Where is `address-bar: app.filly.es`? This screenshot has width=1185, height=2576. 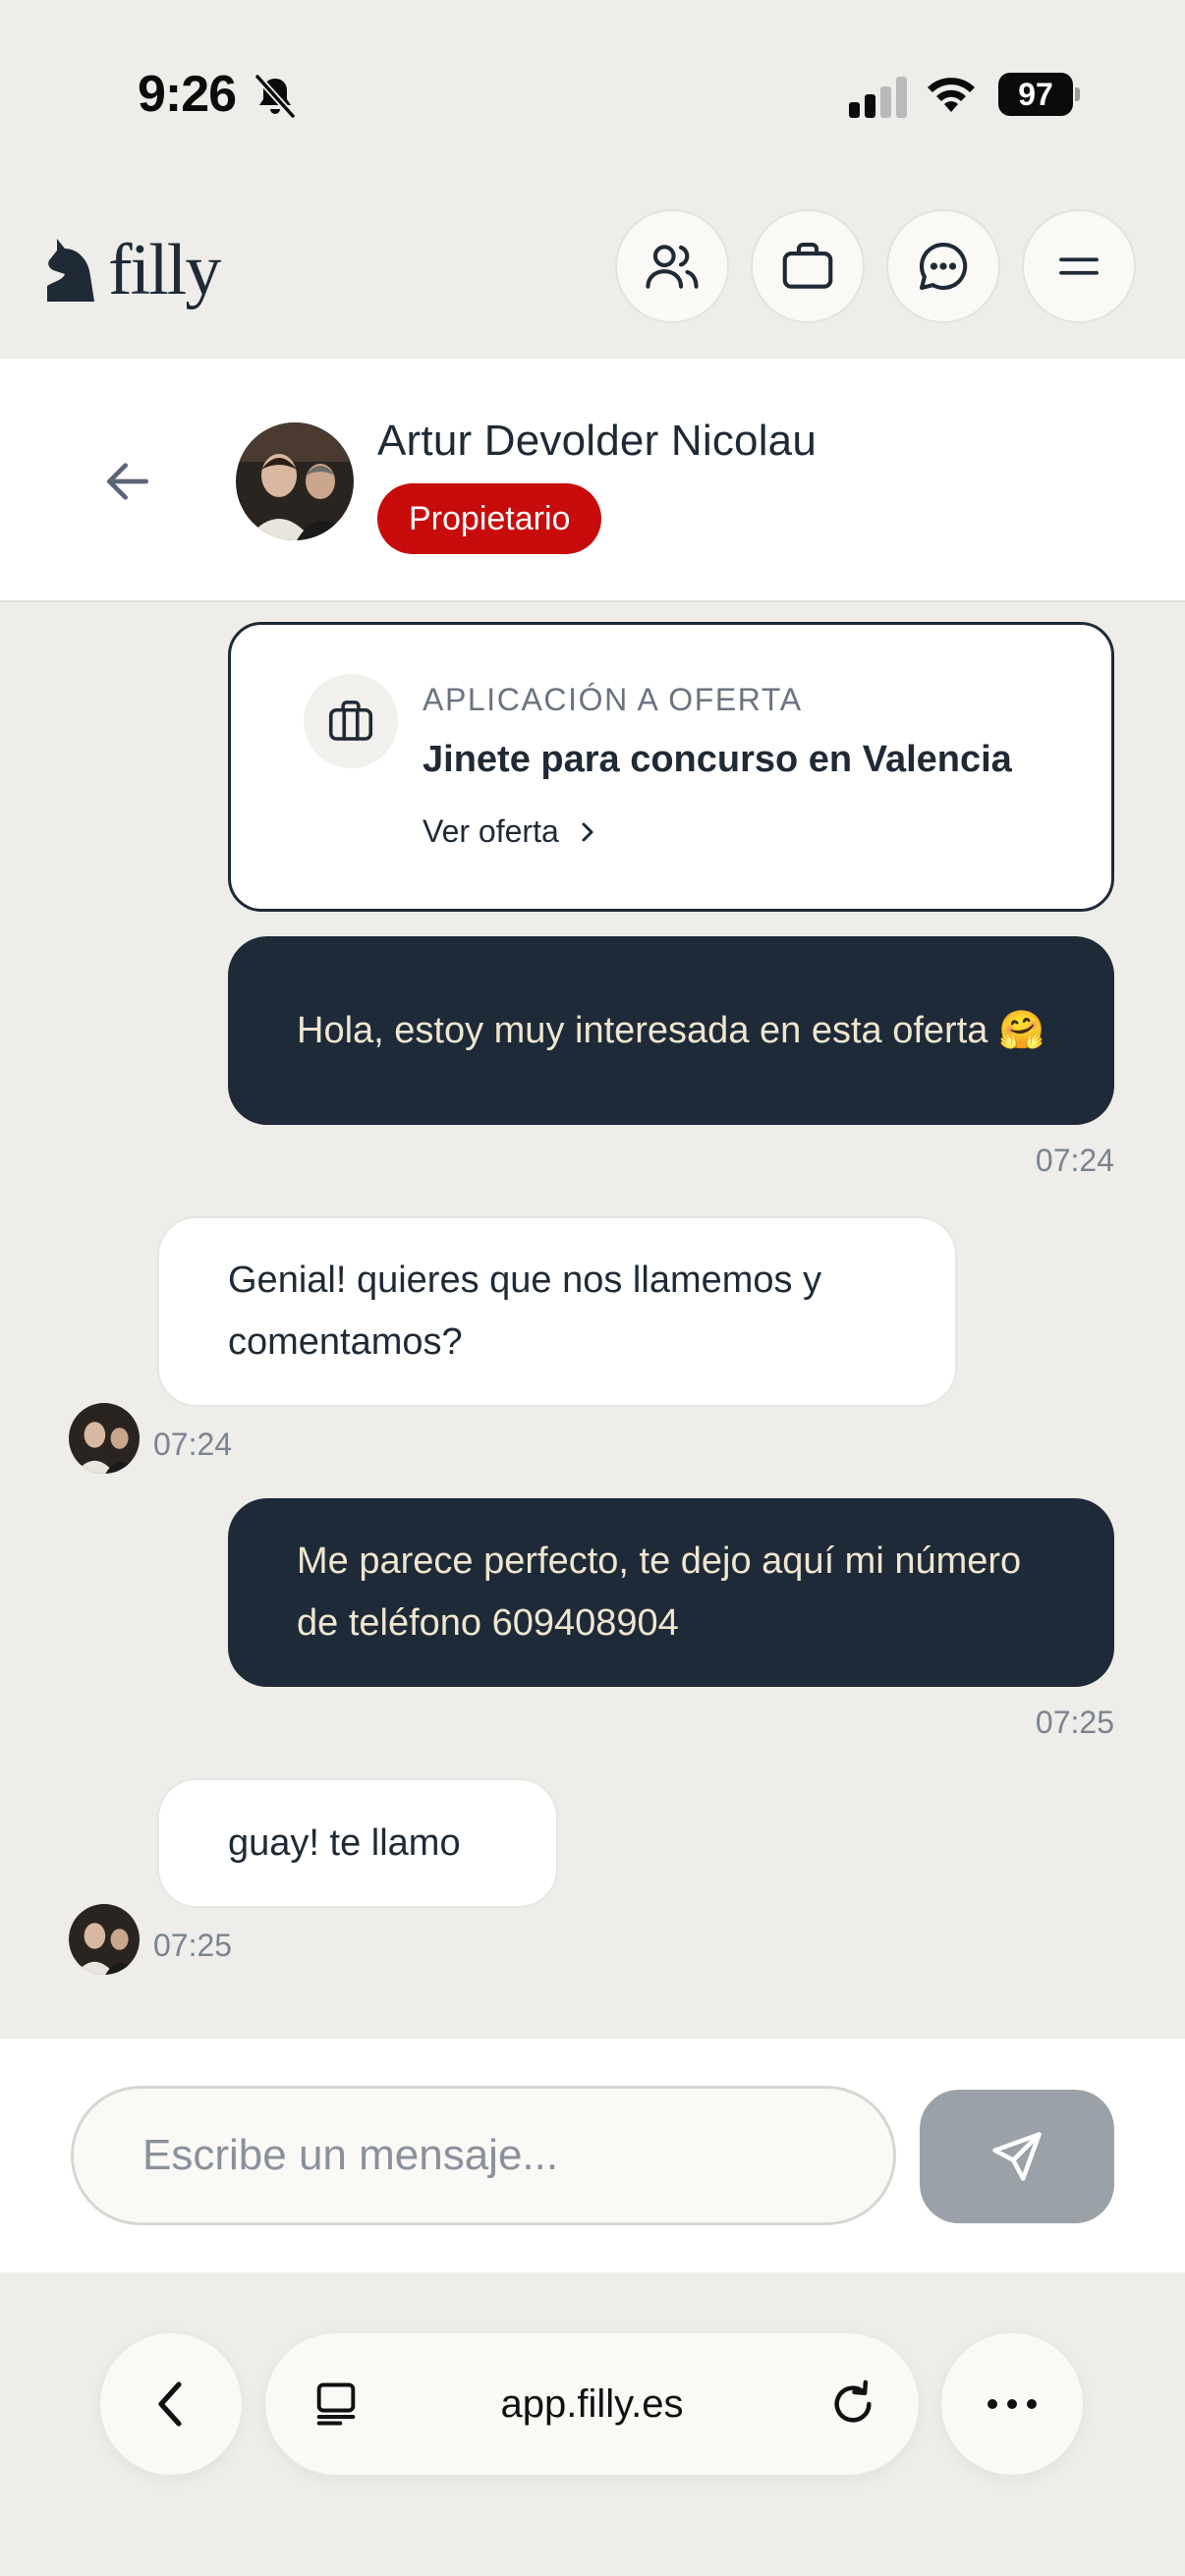
address-bar: app.filly.es is located at coordinates (592, 2404).